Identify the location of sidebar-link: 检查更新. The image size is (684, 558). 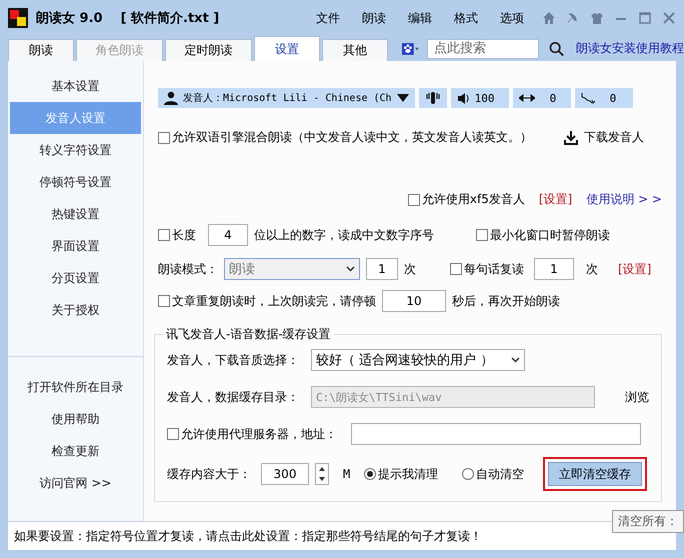
(75, 451).